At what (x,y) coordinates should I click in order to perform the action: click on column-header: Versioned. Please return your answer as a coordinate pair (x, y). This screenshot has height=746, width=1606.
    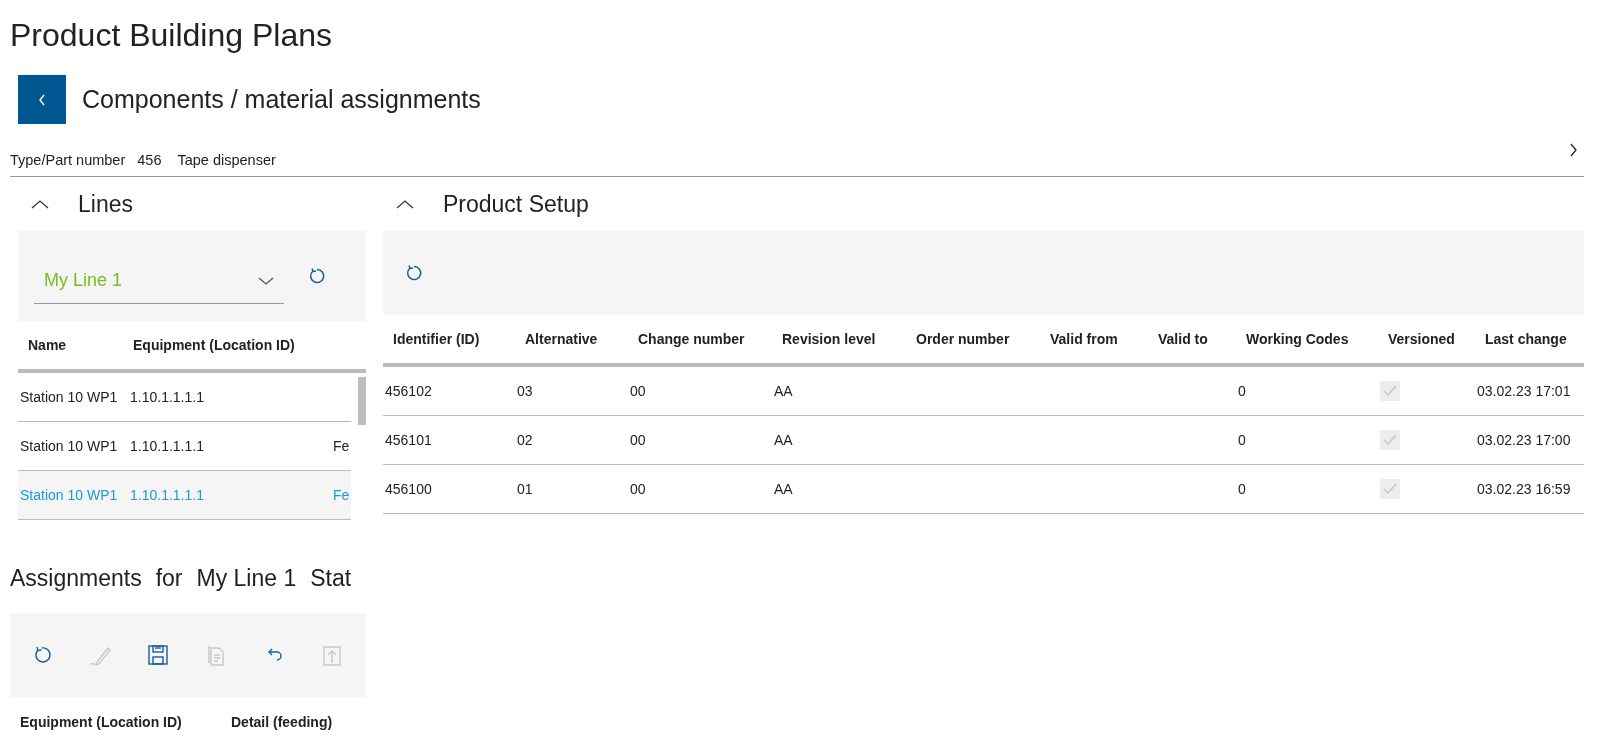
    Looking at the image, I should click on (1422, 339).